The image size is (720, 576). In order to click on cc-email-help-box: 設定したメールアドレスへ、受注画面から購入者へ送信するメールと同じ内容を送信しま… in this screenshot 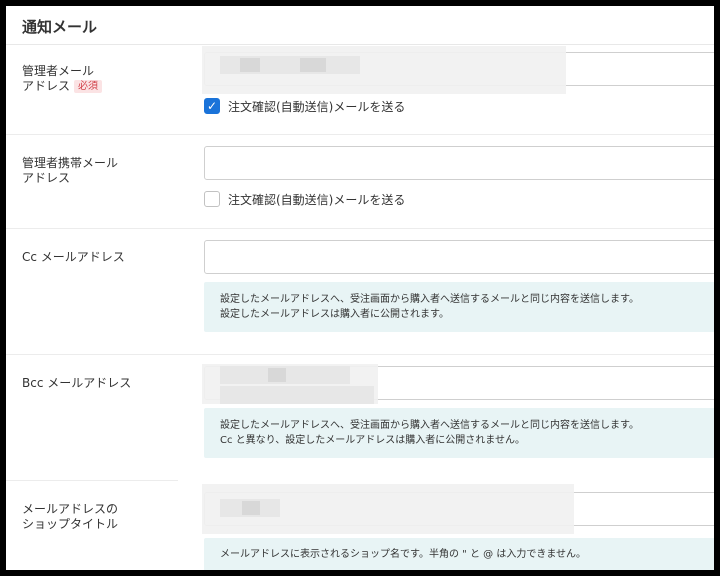, I will do `click(459, 307)`.